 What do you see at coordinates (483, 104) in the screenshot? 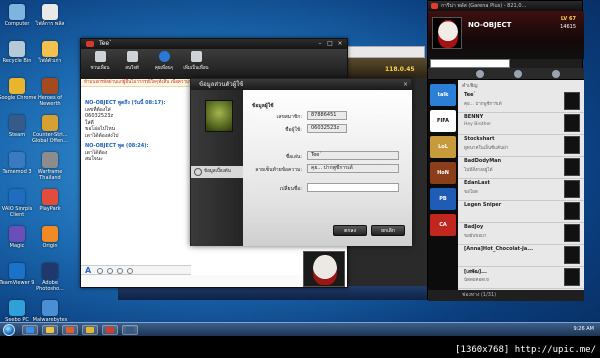
I see `friend-status: คุย... ปากพูชีการเด้` at bounding box center [483, 104].